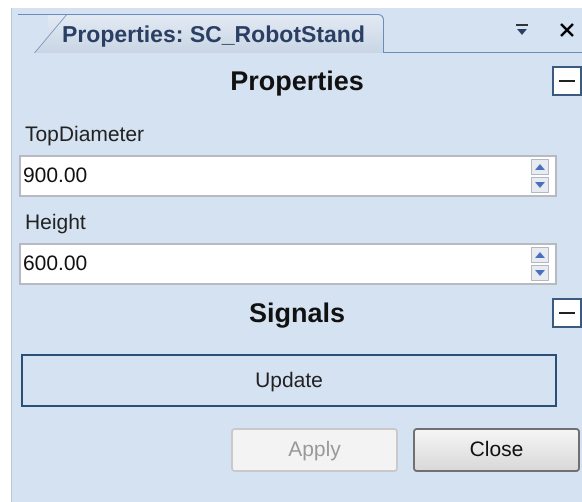 This screenshot has width=582, height=502. Describe the element at coordinates (297, 81) in the screenshot. I see `section-title: Properties` at that location.